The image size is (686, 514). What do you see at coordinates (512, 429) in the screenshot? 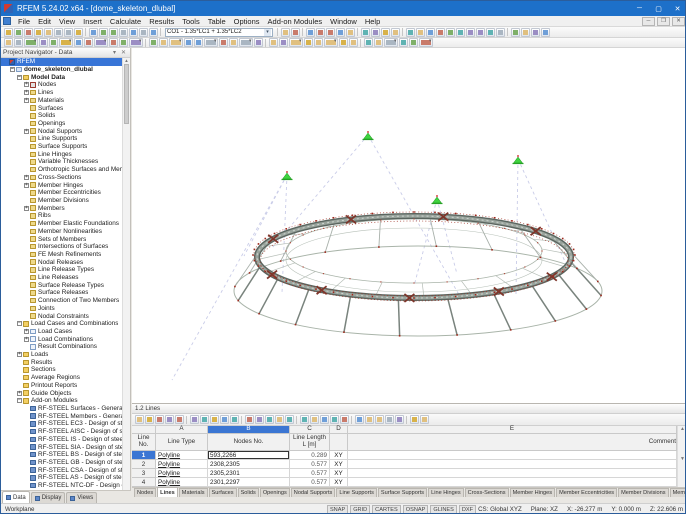
I see `column-letter-E: E` at bounding box center [512, 429].